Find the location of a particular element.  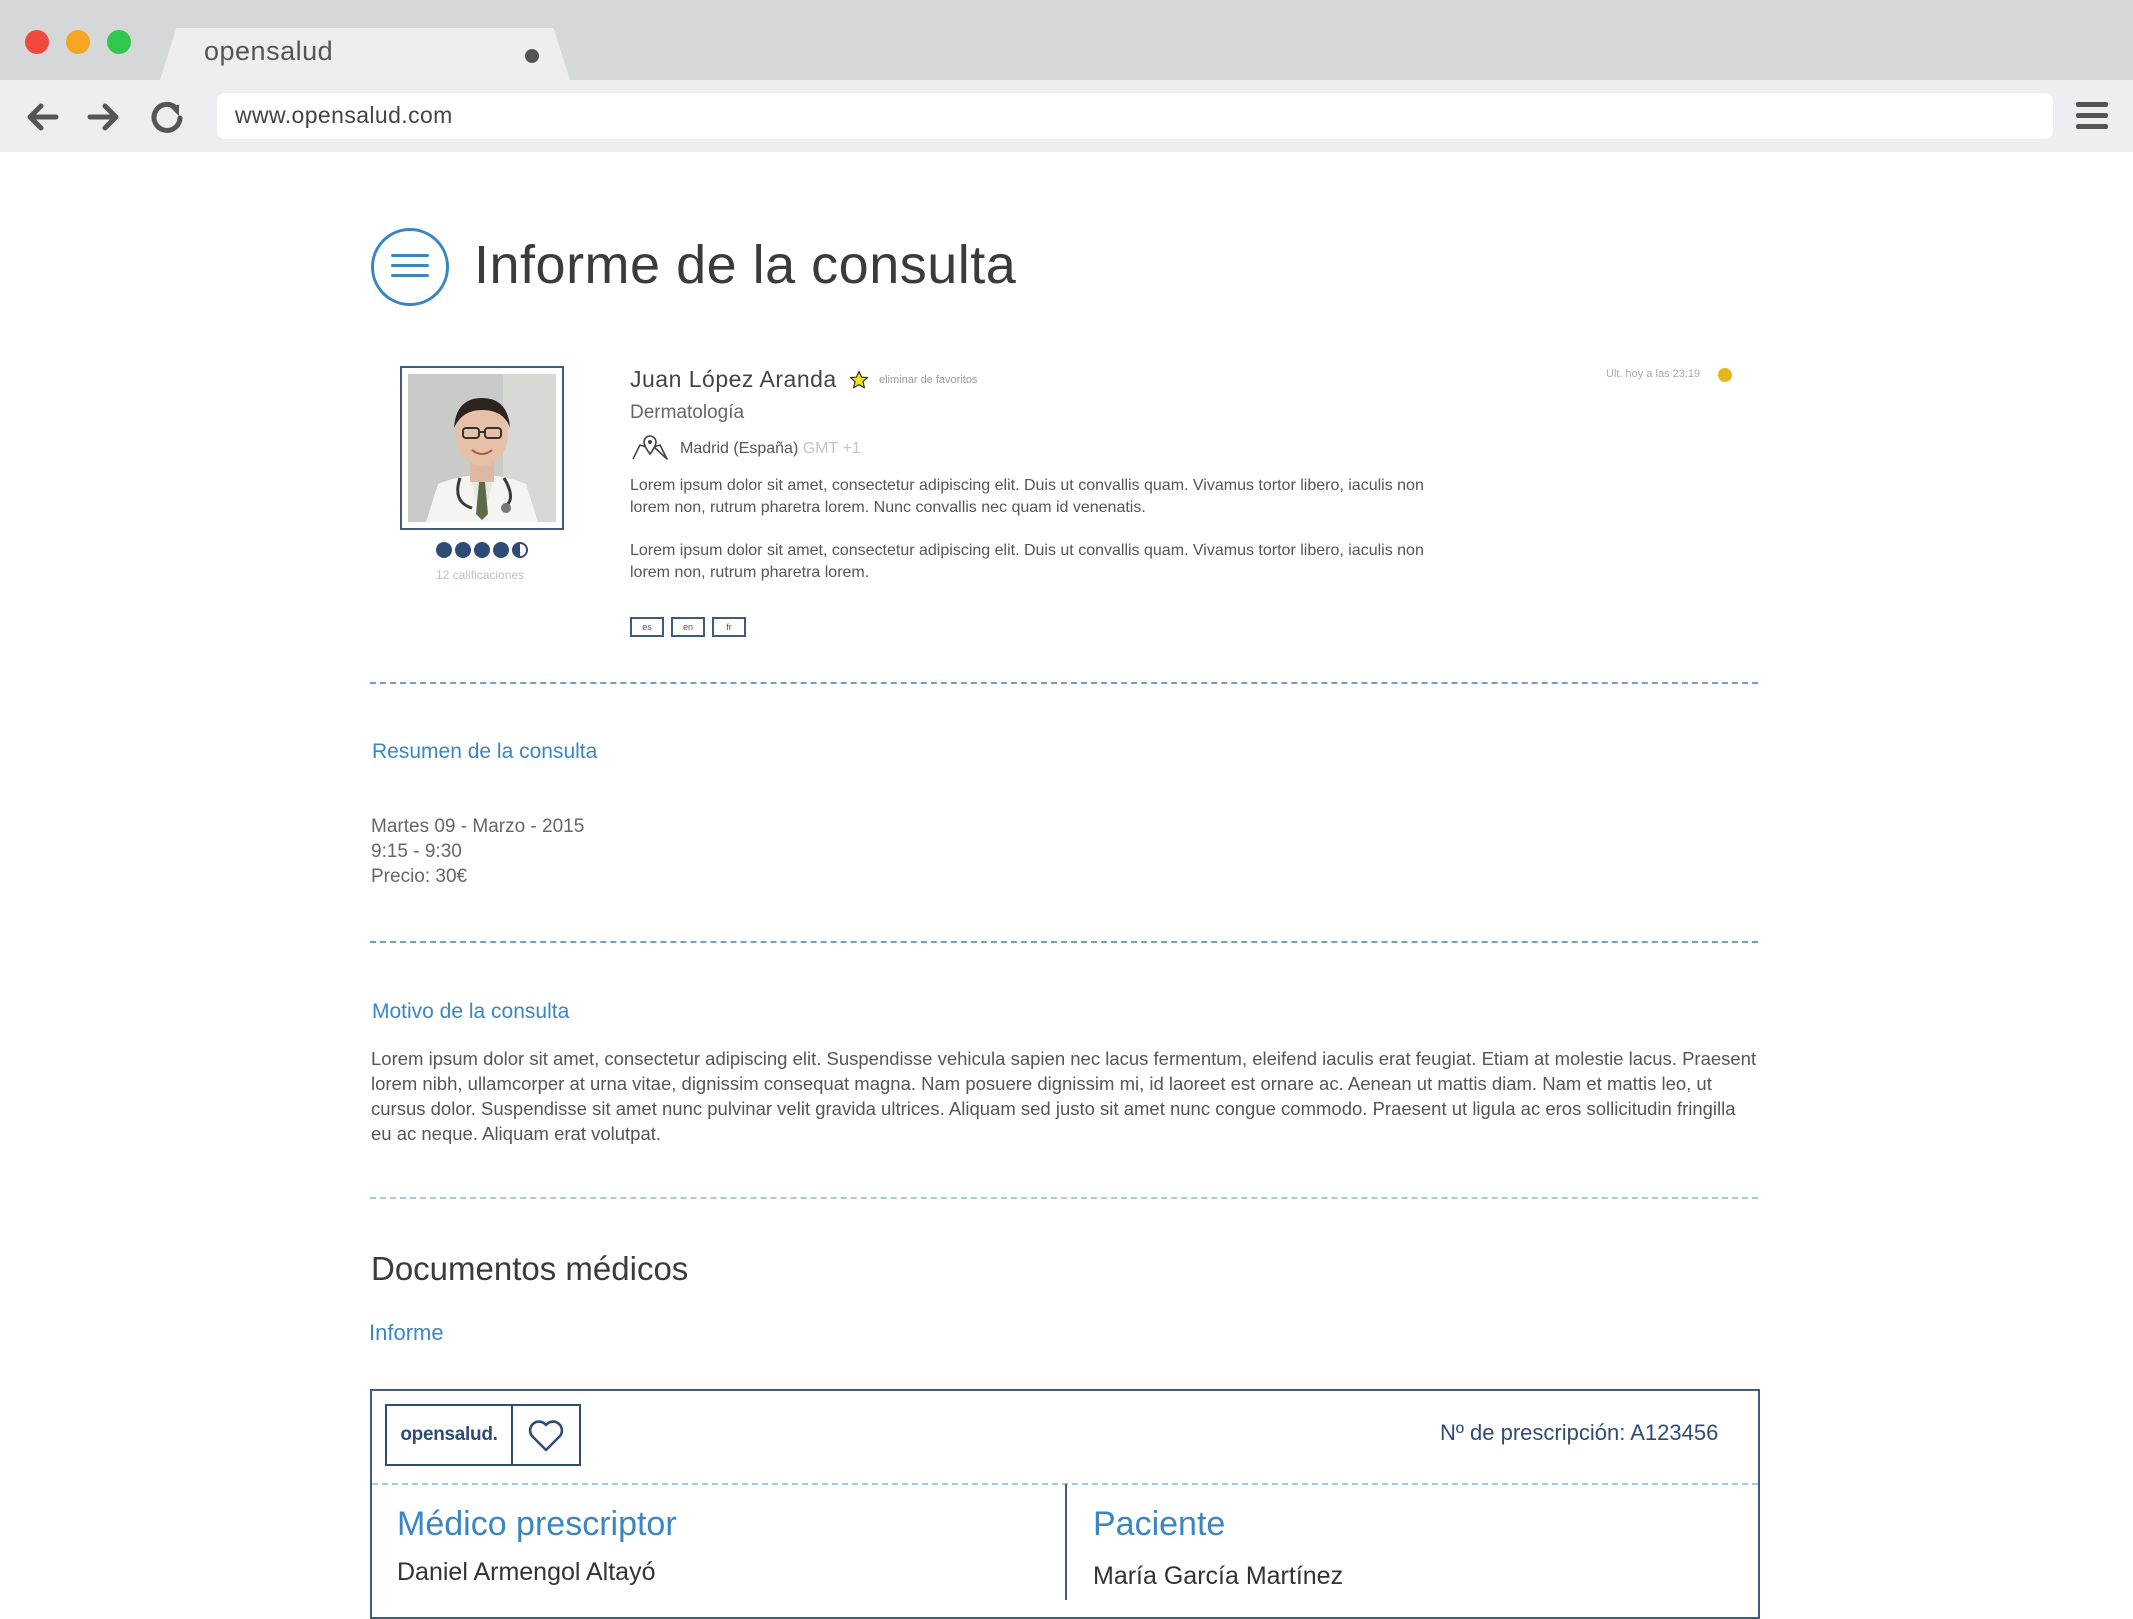

summary-heading: Resumen de la consulta is located at coordinates (485, 751).